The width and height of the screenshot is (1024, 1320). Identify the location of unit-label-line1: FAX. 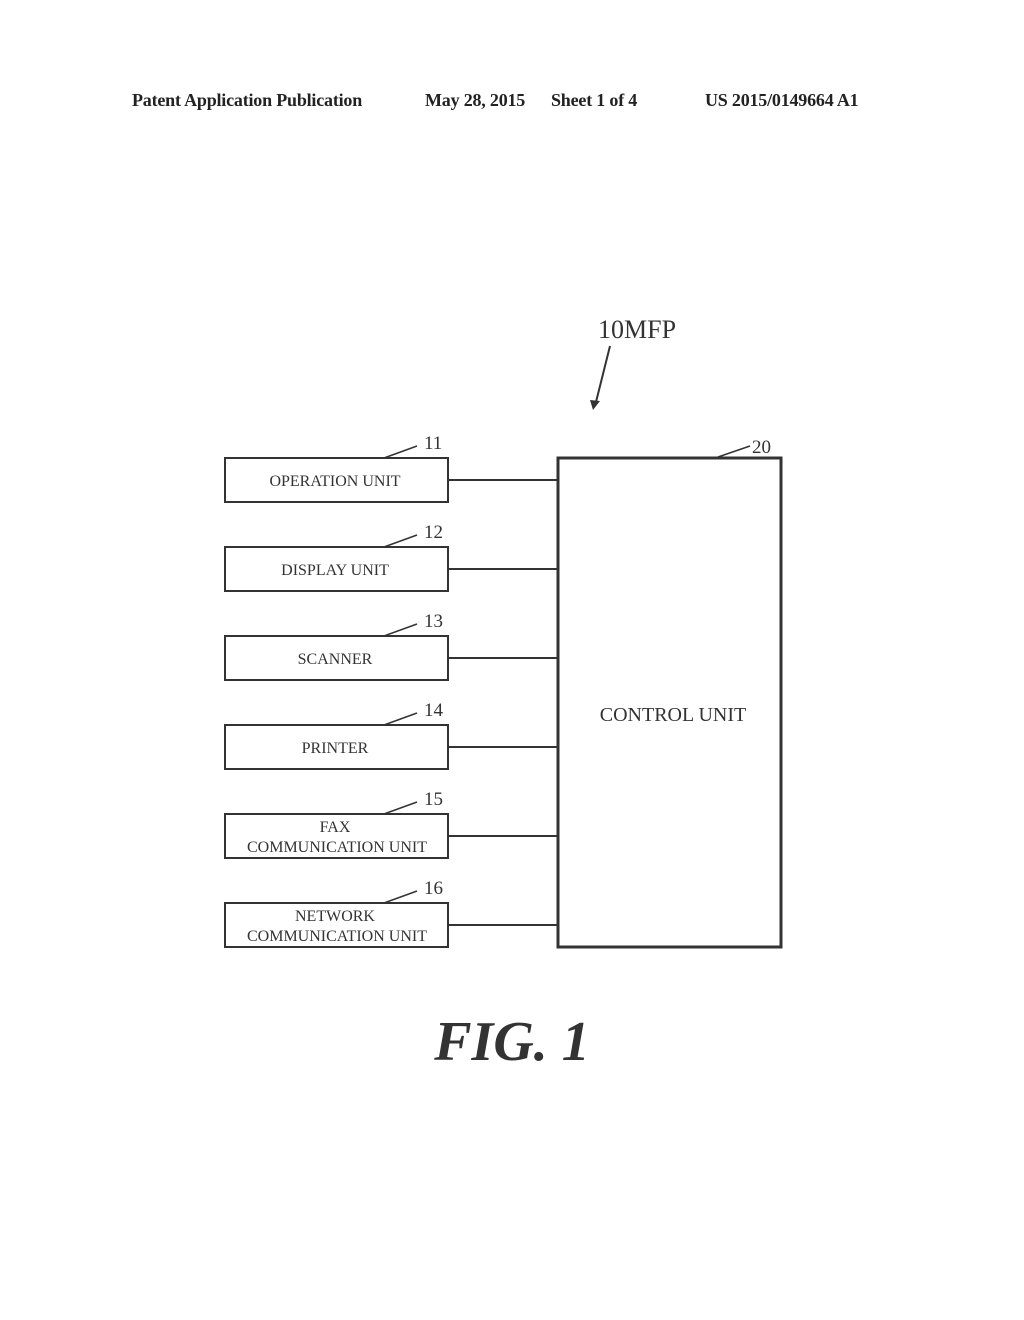
(335, 827).